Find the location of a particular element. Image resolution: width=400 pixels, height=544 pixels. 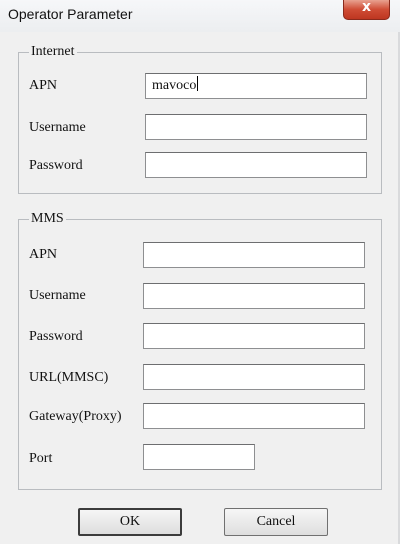

internet-legend: Internet is located at coordinates (53, 52).